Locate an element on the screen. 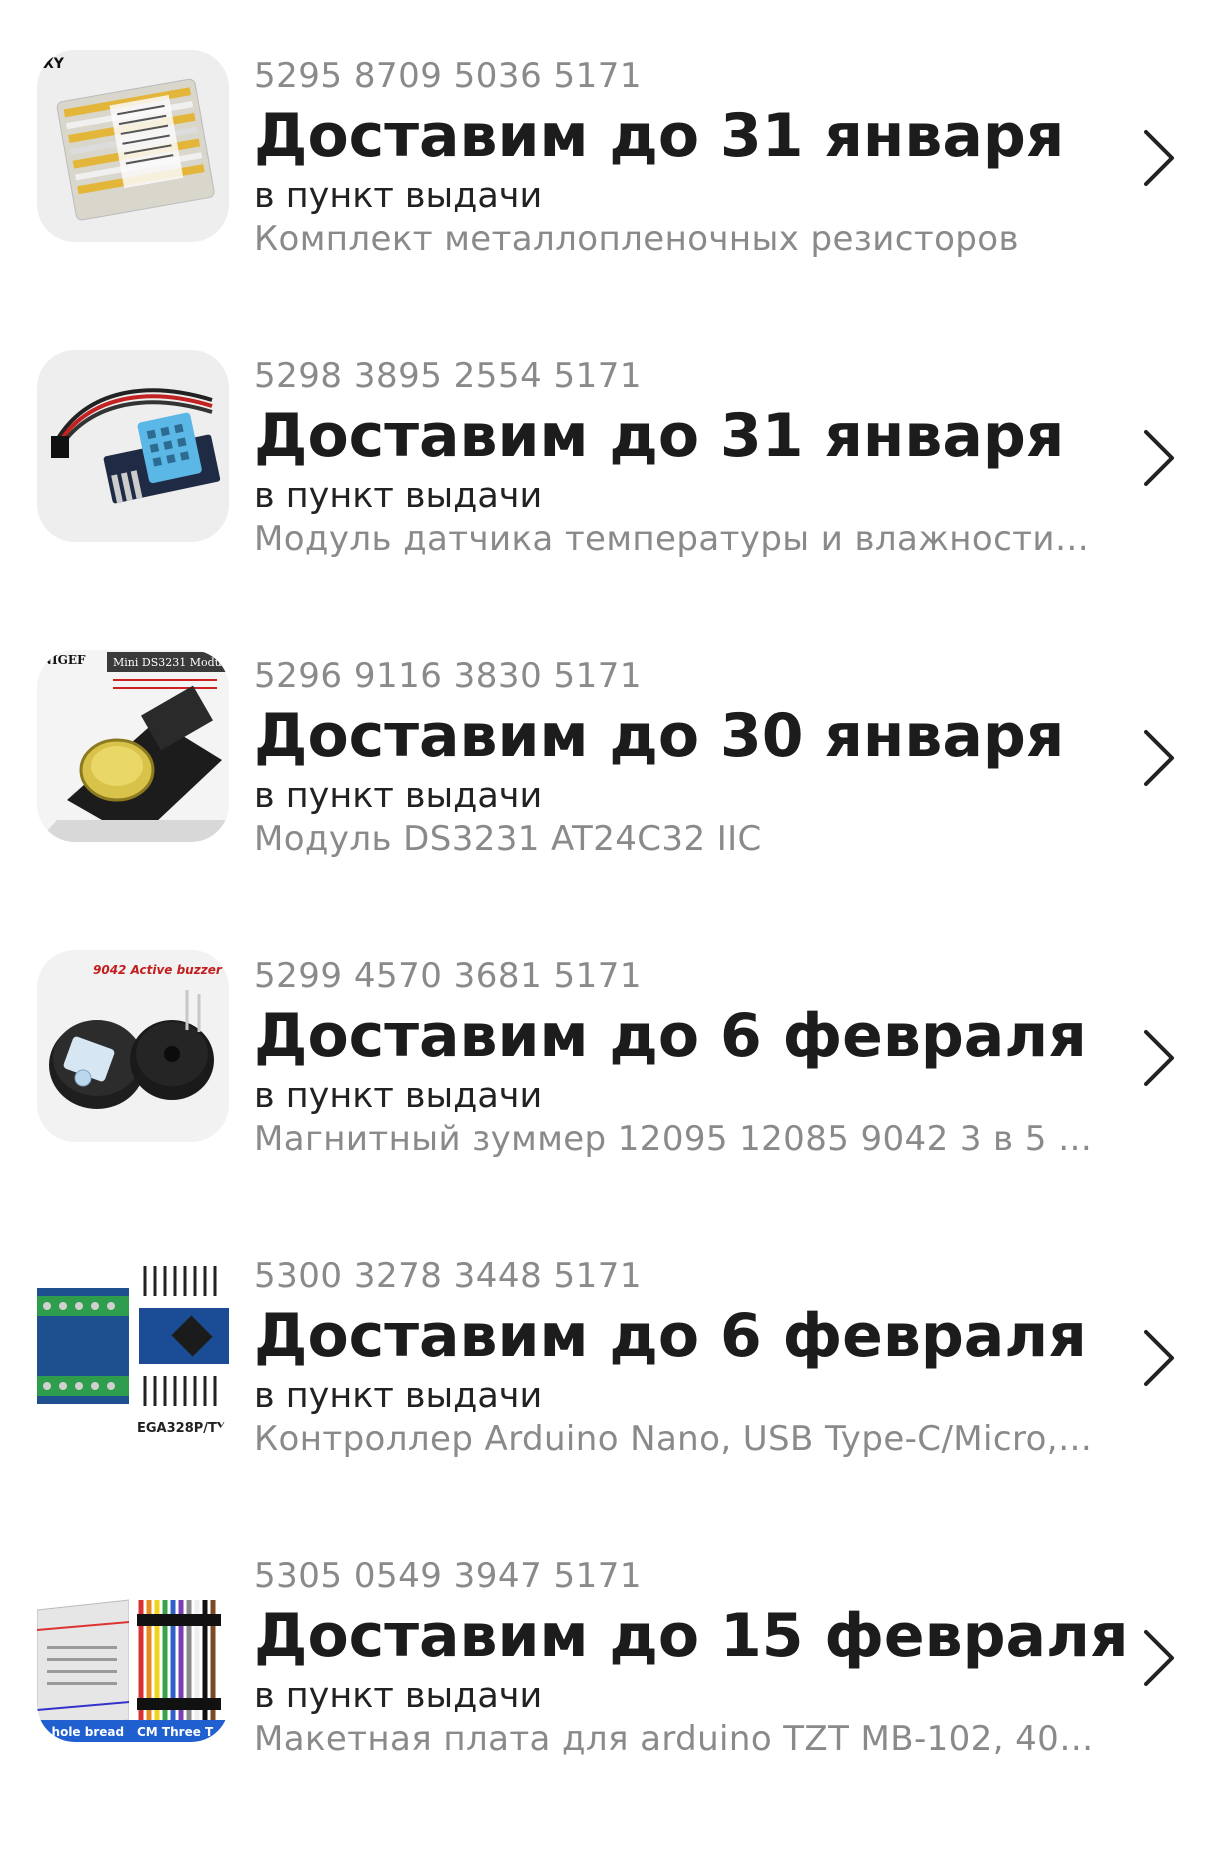  order-number: 5295 8709 5036 5171 is located at coordinates (448, 76).